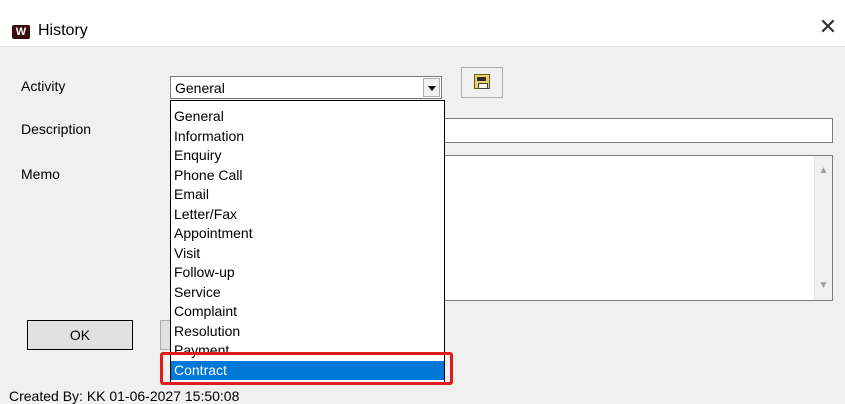 This screenshot has width=845, height=404. What do you see at coordinates (43, 86) in the screenshot?
I see `activity-label: Activity` at bounding box center [43, 86].